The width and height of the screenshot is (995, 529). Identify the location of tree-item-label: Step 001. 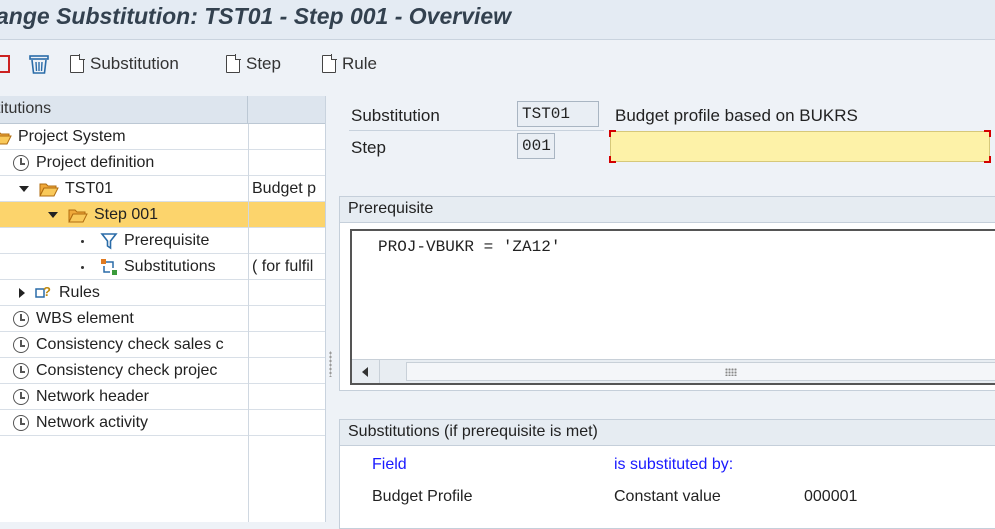
(126, 214).